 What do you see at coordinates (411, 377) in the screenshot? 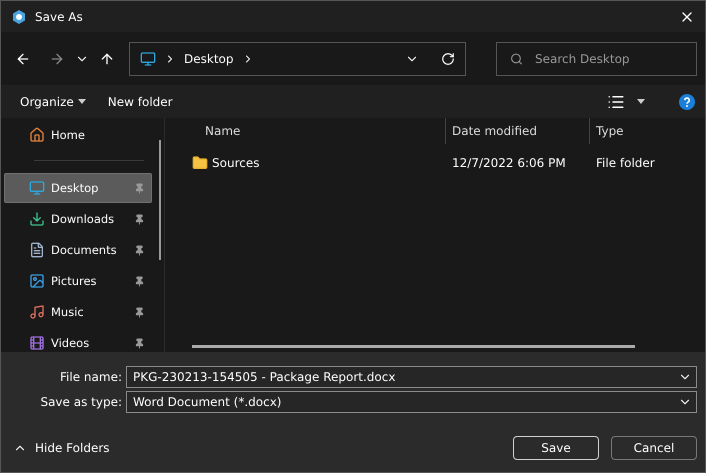
I see `file-name-field: PKG-230213-154505 - Package Report.docx` at bounding box center [411, 377].